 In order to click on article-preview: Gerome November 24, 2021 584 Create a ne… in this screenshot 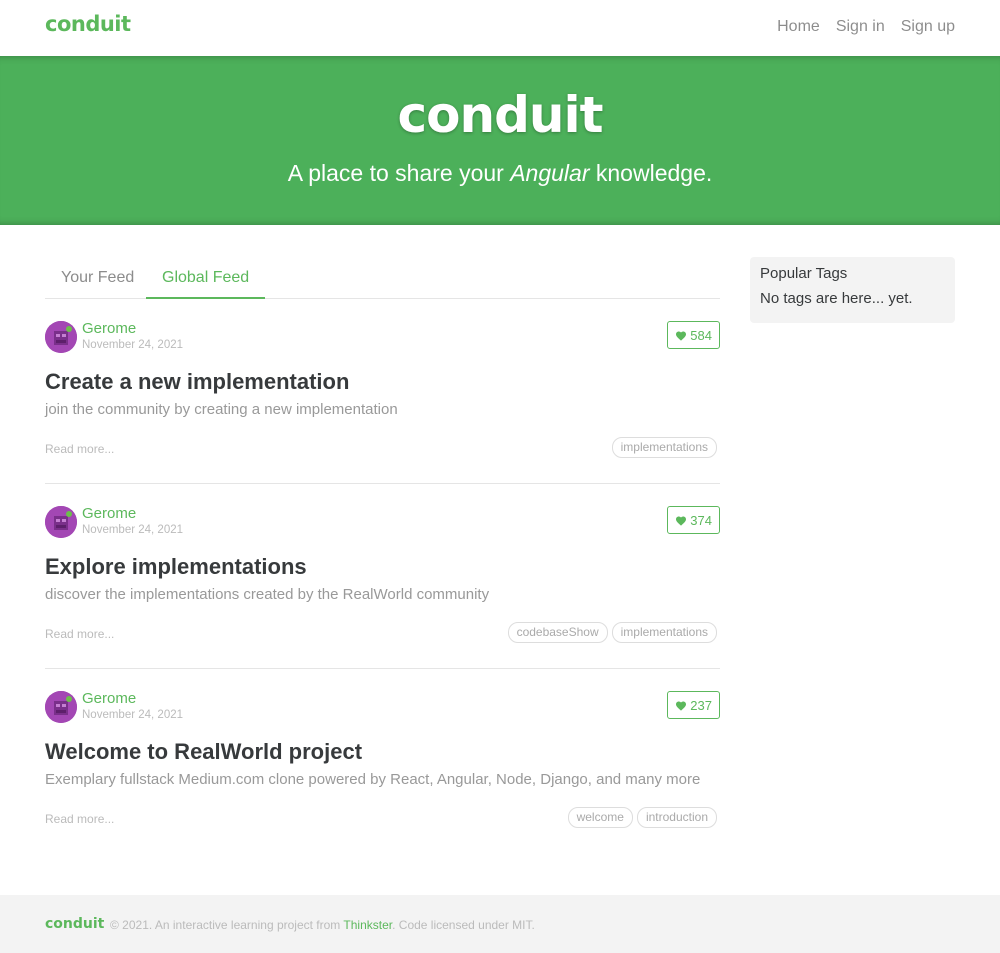, I will do `click(382, 391)`.